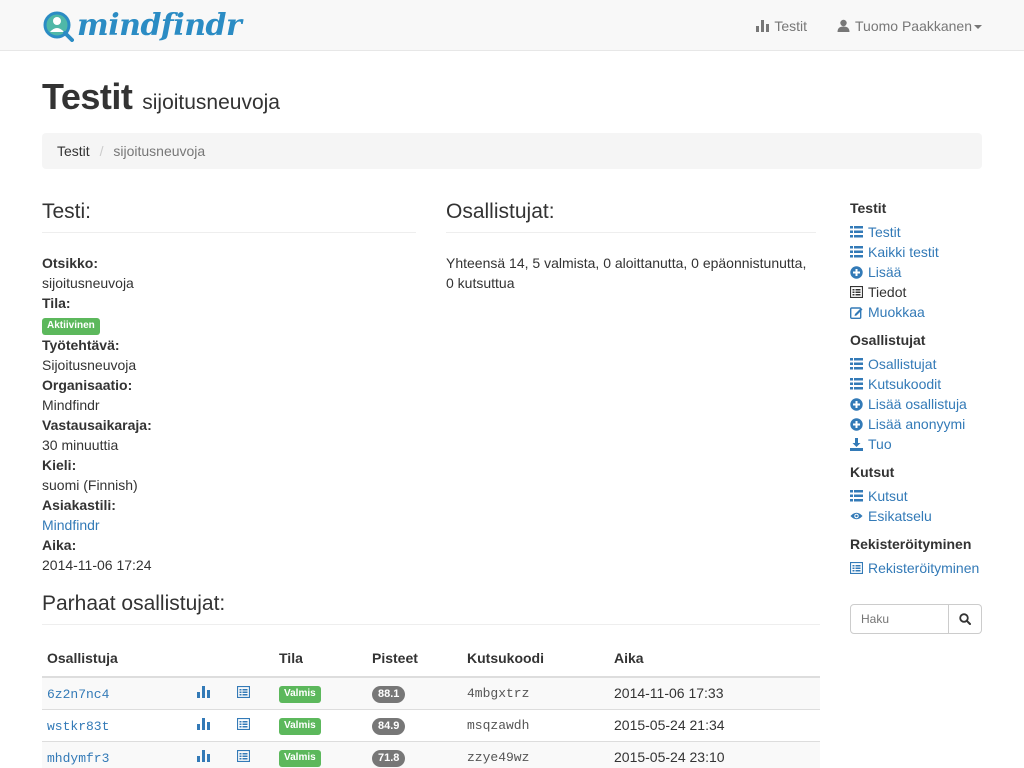  What do you see at coordinates (856, 444) in the screenshot?
I see `import-icon` at bounding box center [856, 444].